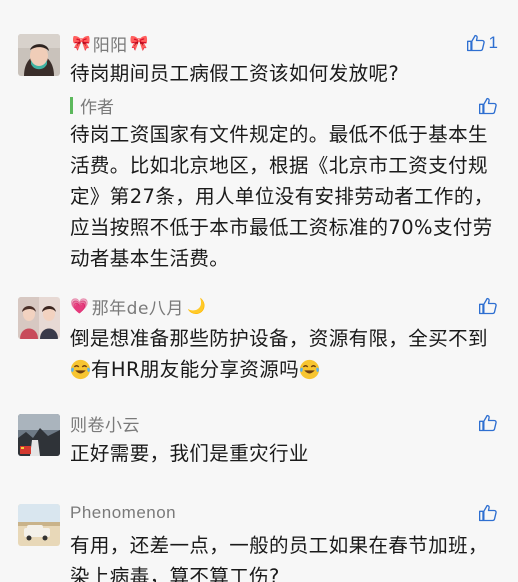 This screenshot has height=582, width=518. What do you see at coordinates (71, 105) in the screenshot?
I see `author-reply-marker` at bounding box center [71, 105].